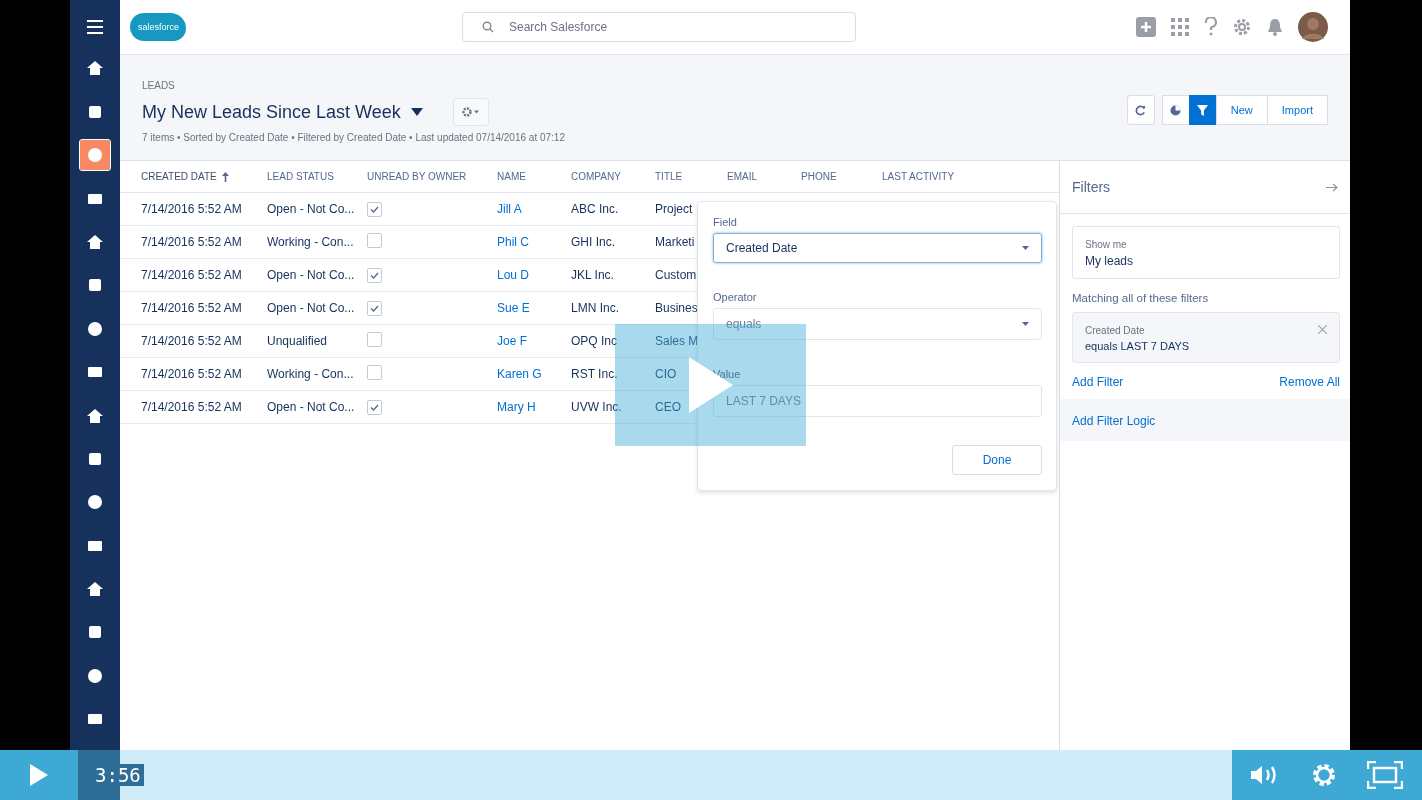  I want to click on fullscreen-icon, so click(1385, 775).